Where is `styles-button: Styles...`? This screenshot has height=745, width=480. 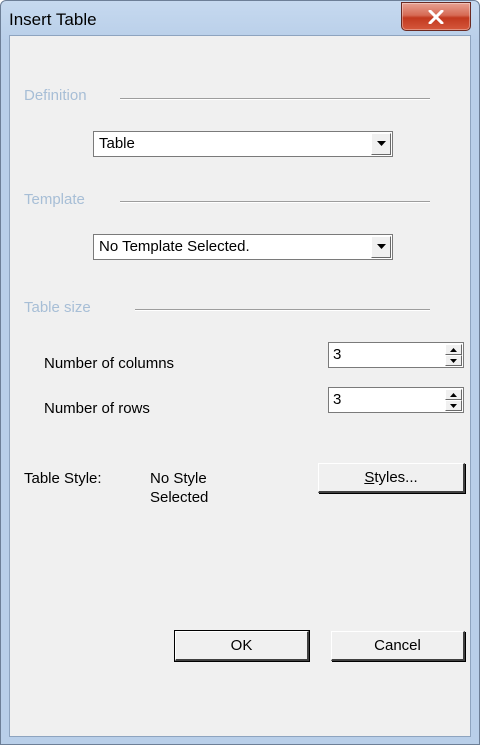
styles-button: Styles... is located at coordinates (391, 478).